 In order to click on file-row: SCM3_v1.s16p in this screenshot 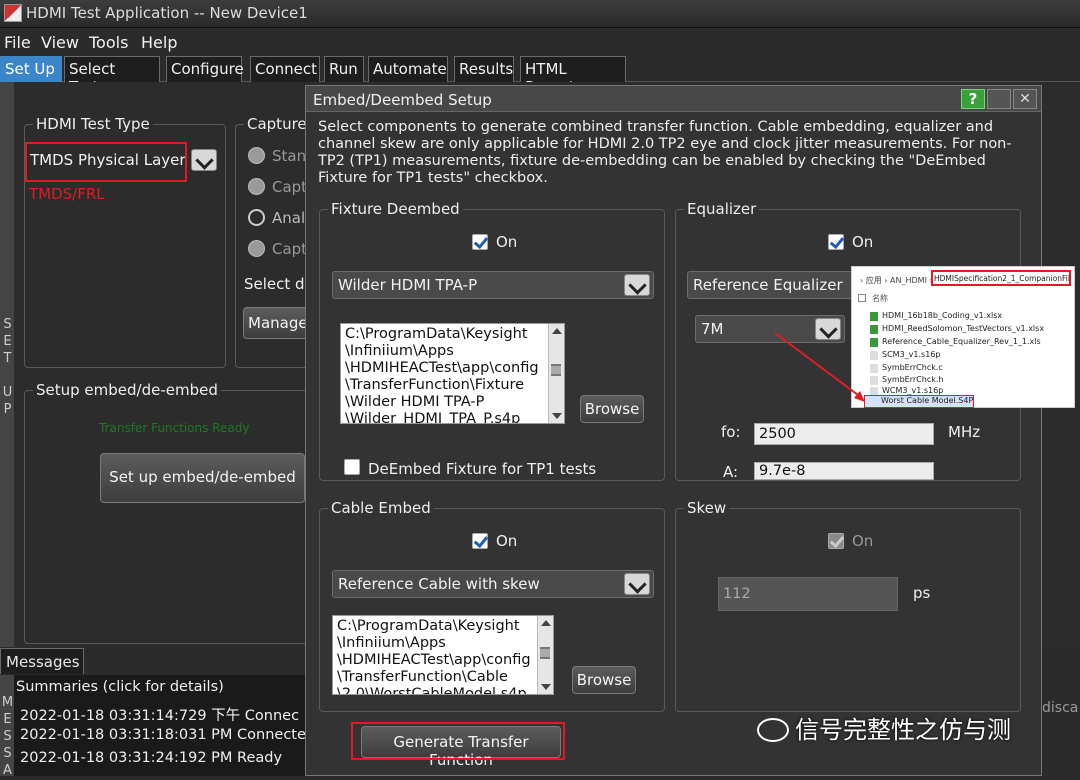, I will do `click(905, 355)`.